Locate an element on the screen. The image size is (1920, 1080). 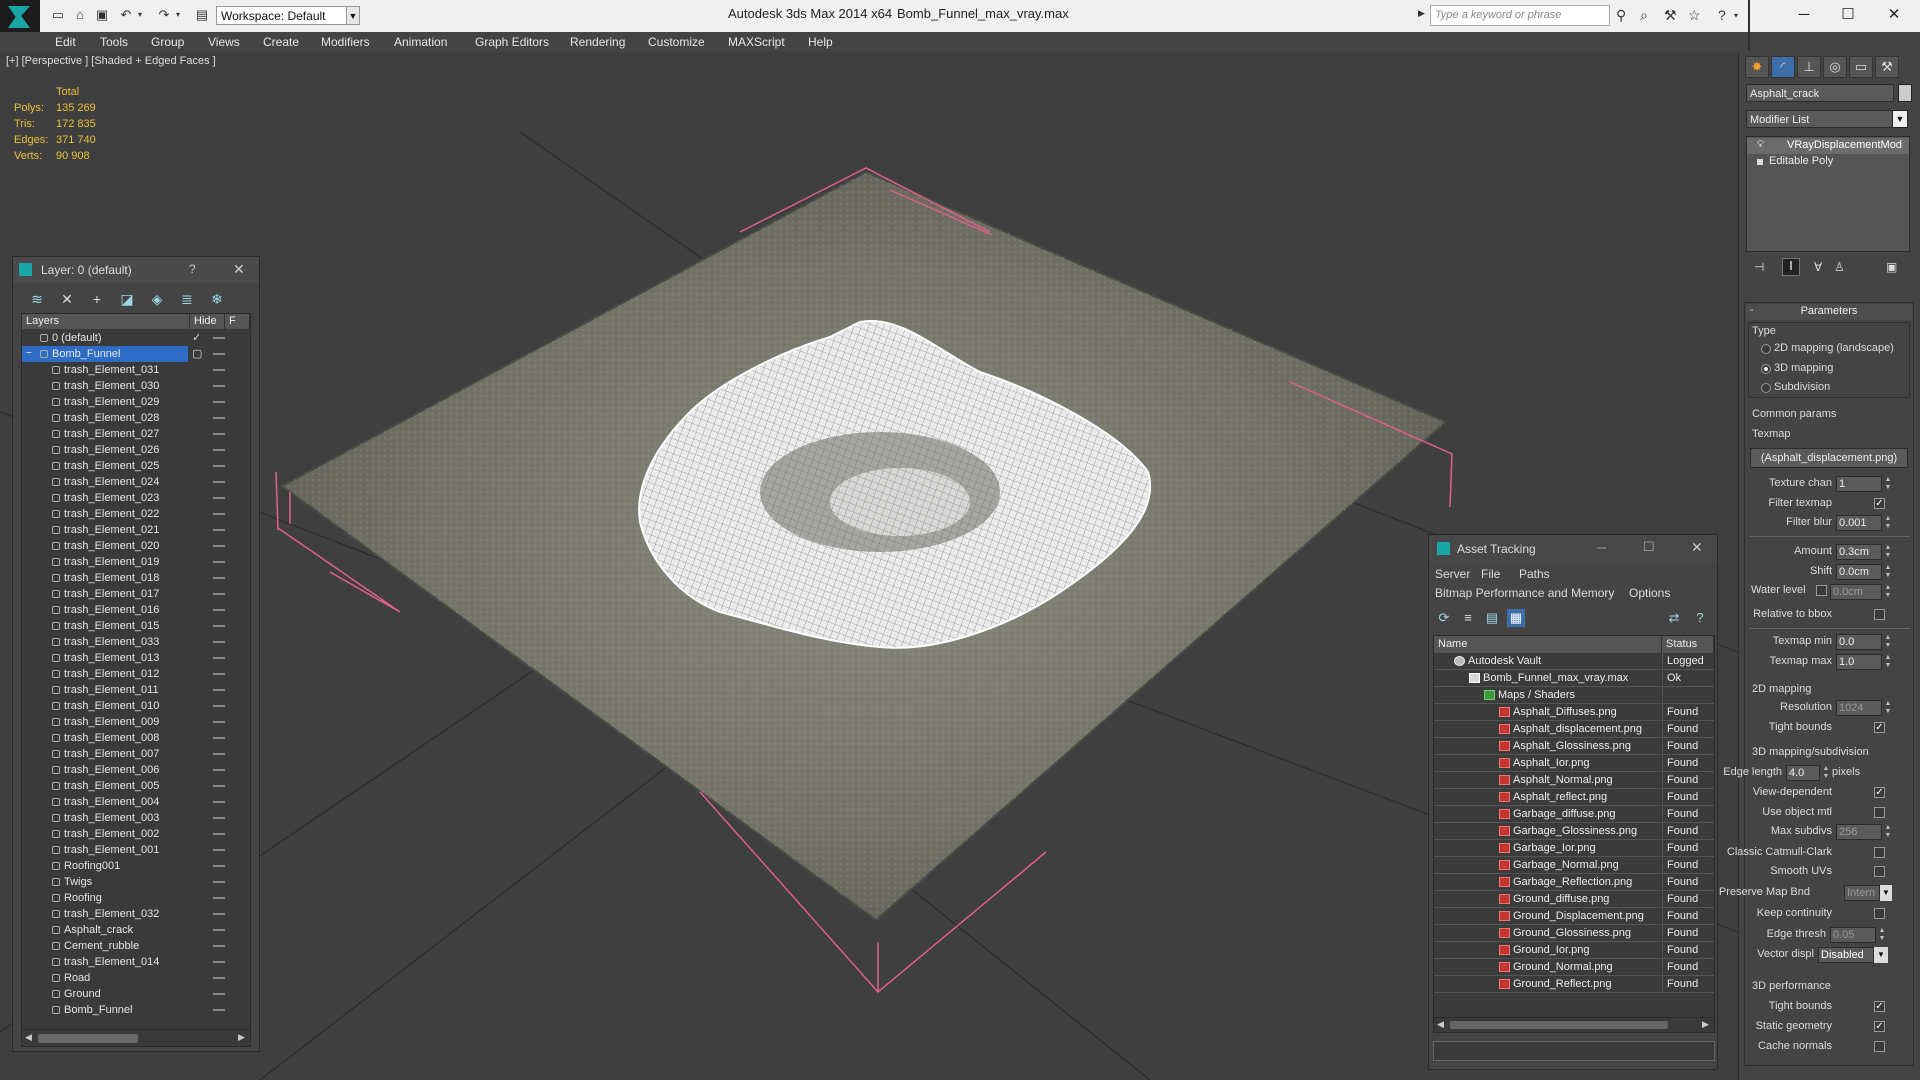
highlight-layer-icon: ◈ is located at coordinates (157, 299).